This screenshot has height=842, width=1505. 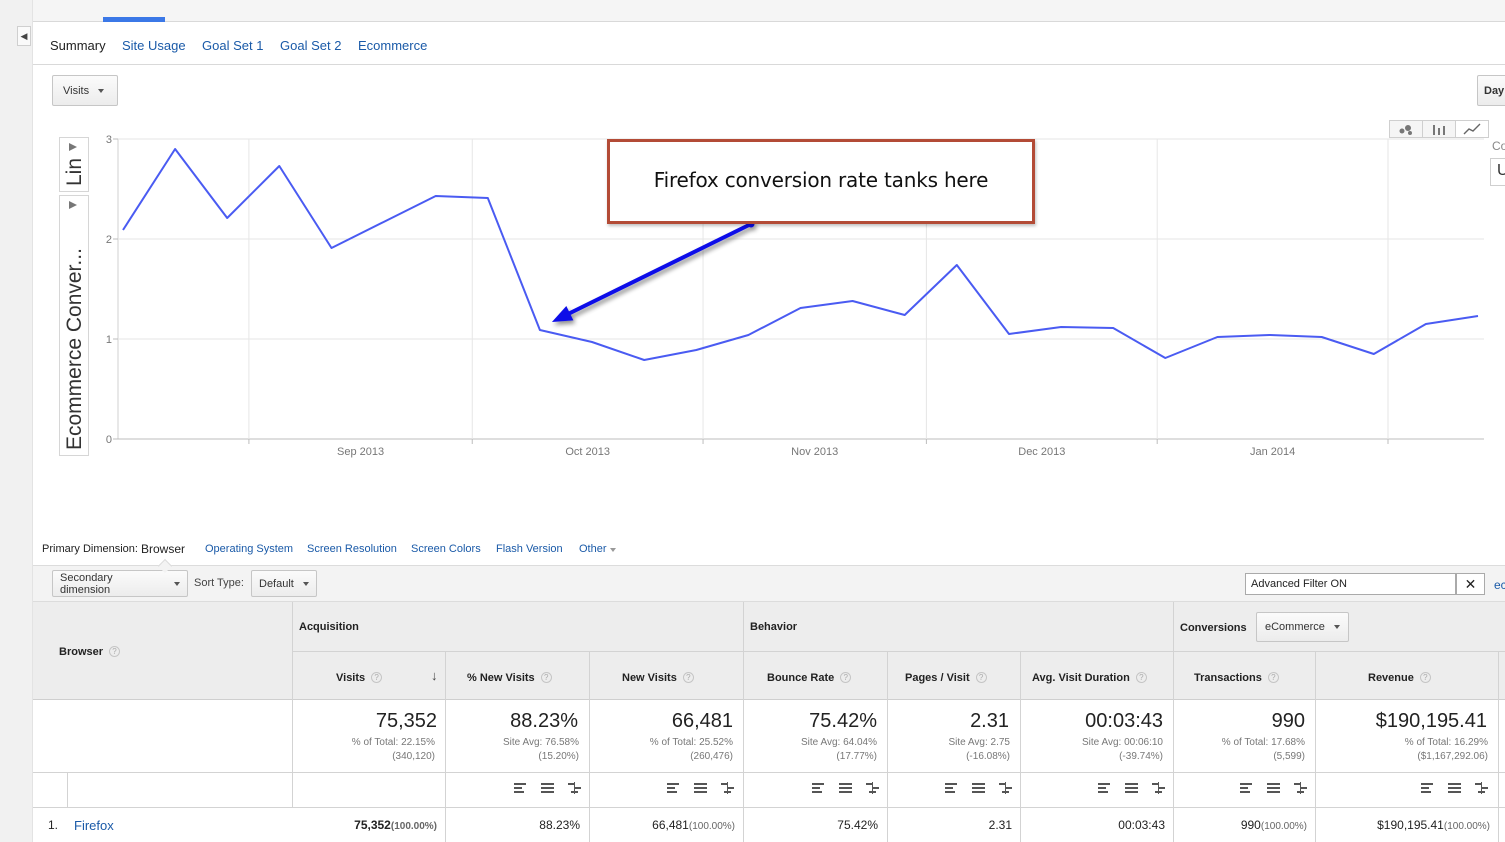 What do you see at coordinates (1499, 585) in the screenshot?
I see `edit-link-edge: ec` at bounding box center [1499, 585].